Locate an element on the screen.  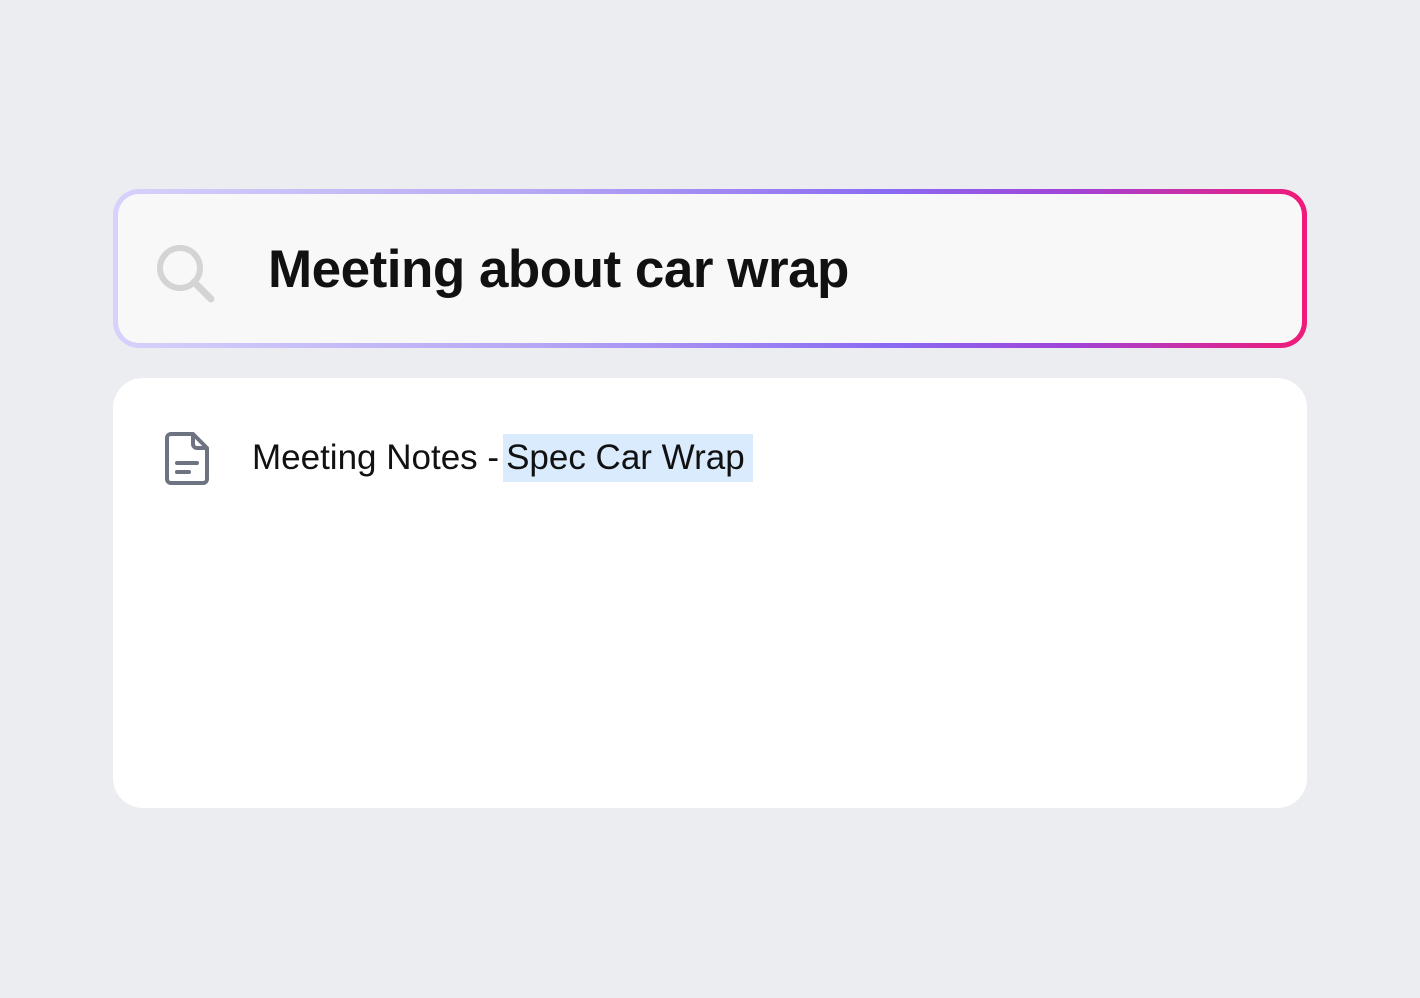
result-title: Meeting Notes - Spec Car Wrap is located at coordinates (502, 458).